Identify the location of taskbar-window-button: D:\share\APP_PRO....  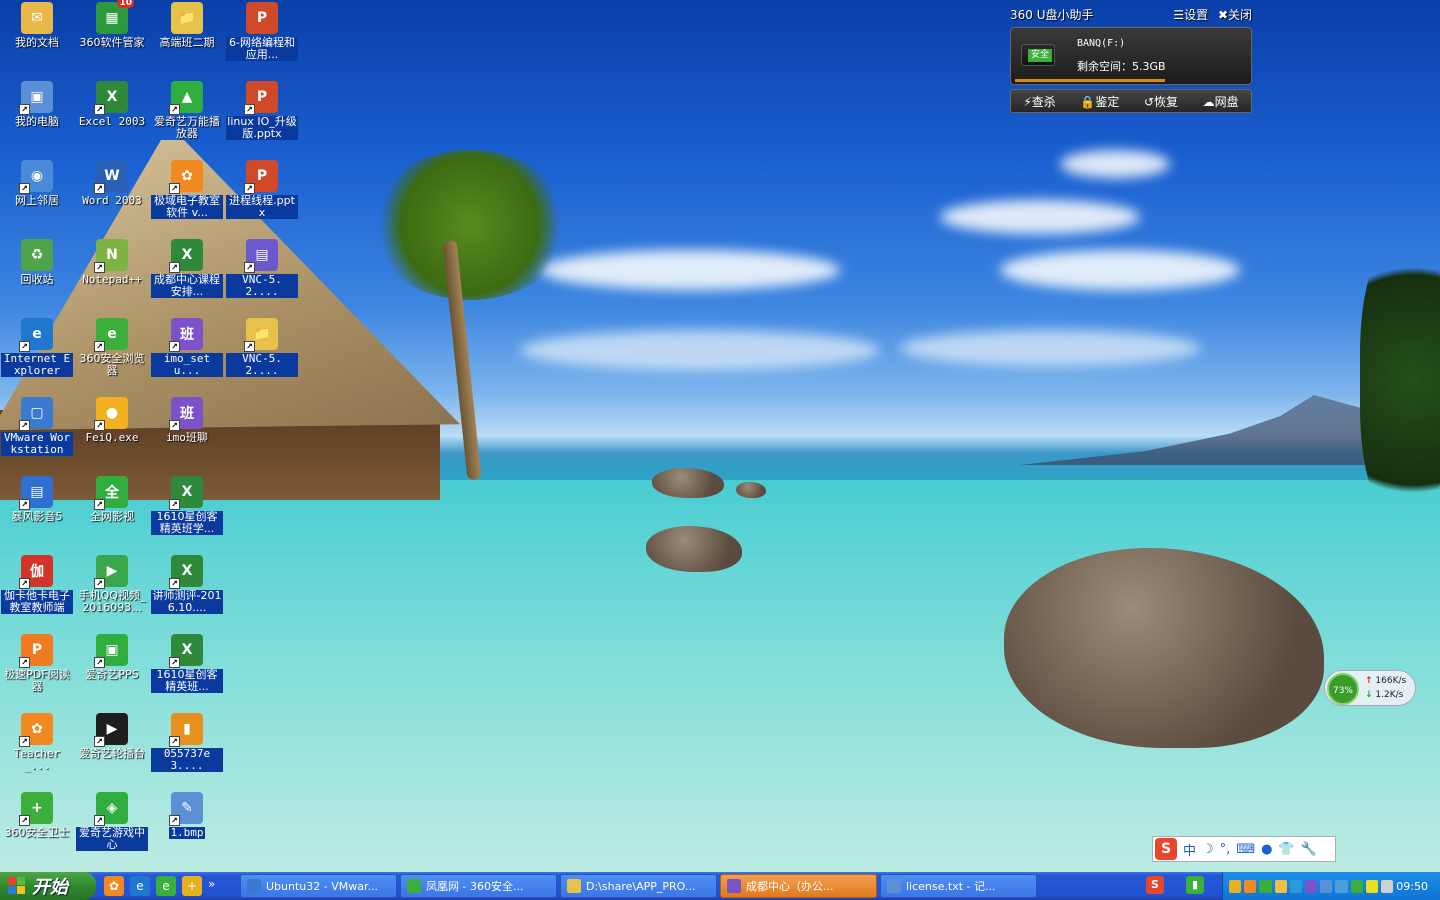
(638, 886).